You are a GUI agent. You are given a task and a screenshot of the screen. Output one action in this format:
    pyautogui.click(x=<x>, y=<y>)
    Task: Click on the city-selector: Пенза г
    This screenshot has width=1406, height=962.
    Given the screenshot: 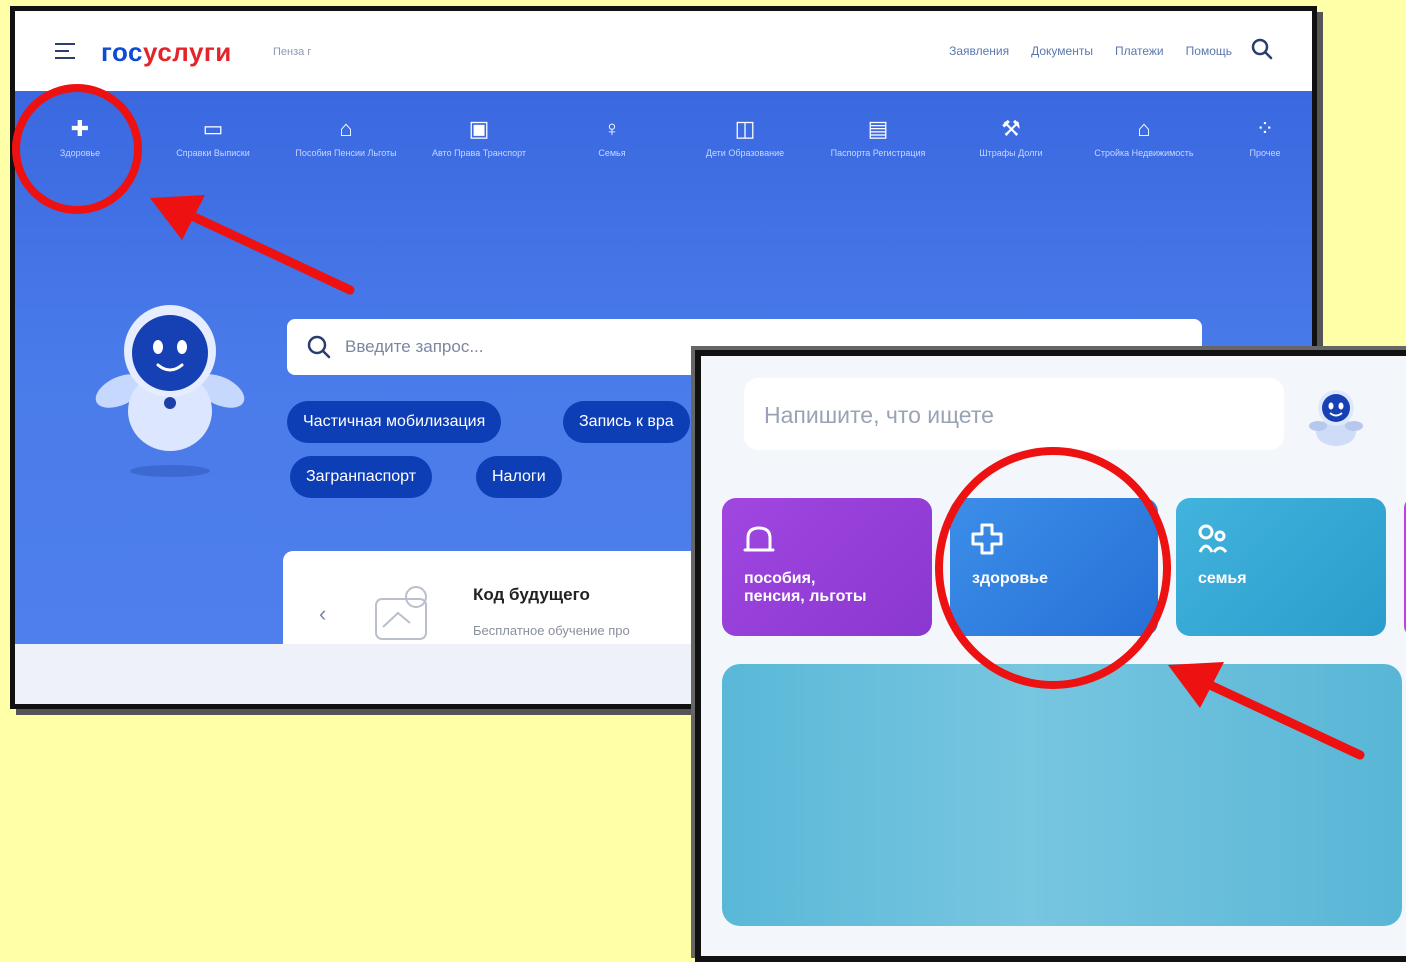 What is the action you would take?
    pyautogui.click(x=292, y=52)
    